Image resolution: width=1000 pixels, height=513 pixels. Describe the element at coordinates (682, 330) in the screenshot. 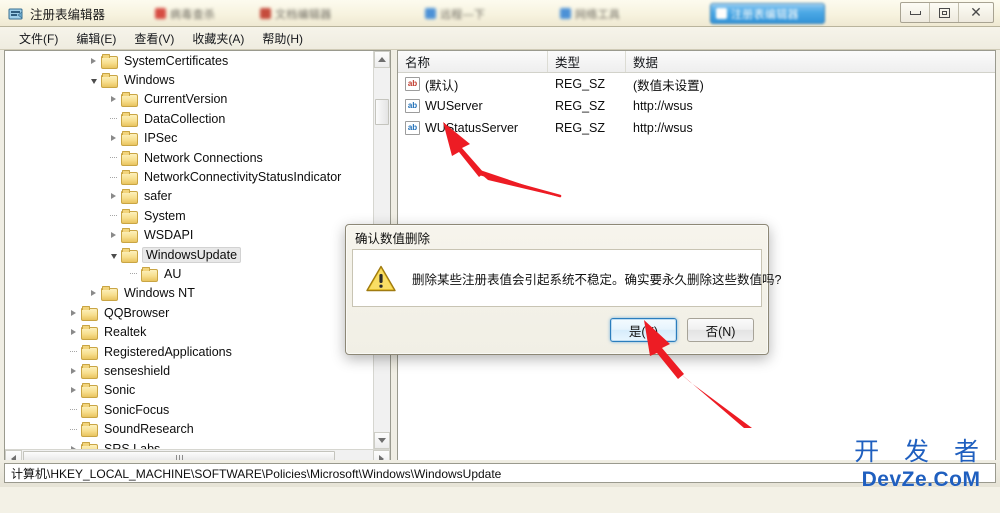

I see `dialog-buttons: 是(Y) 否(N)` at that location.